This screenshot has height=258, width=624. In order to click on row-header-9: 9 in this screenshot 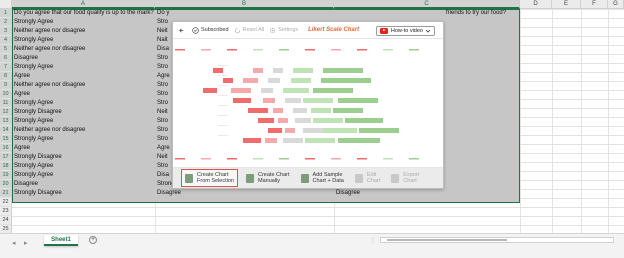, I will do `click(6, 85)`.